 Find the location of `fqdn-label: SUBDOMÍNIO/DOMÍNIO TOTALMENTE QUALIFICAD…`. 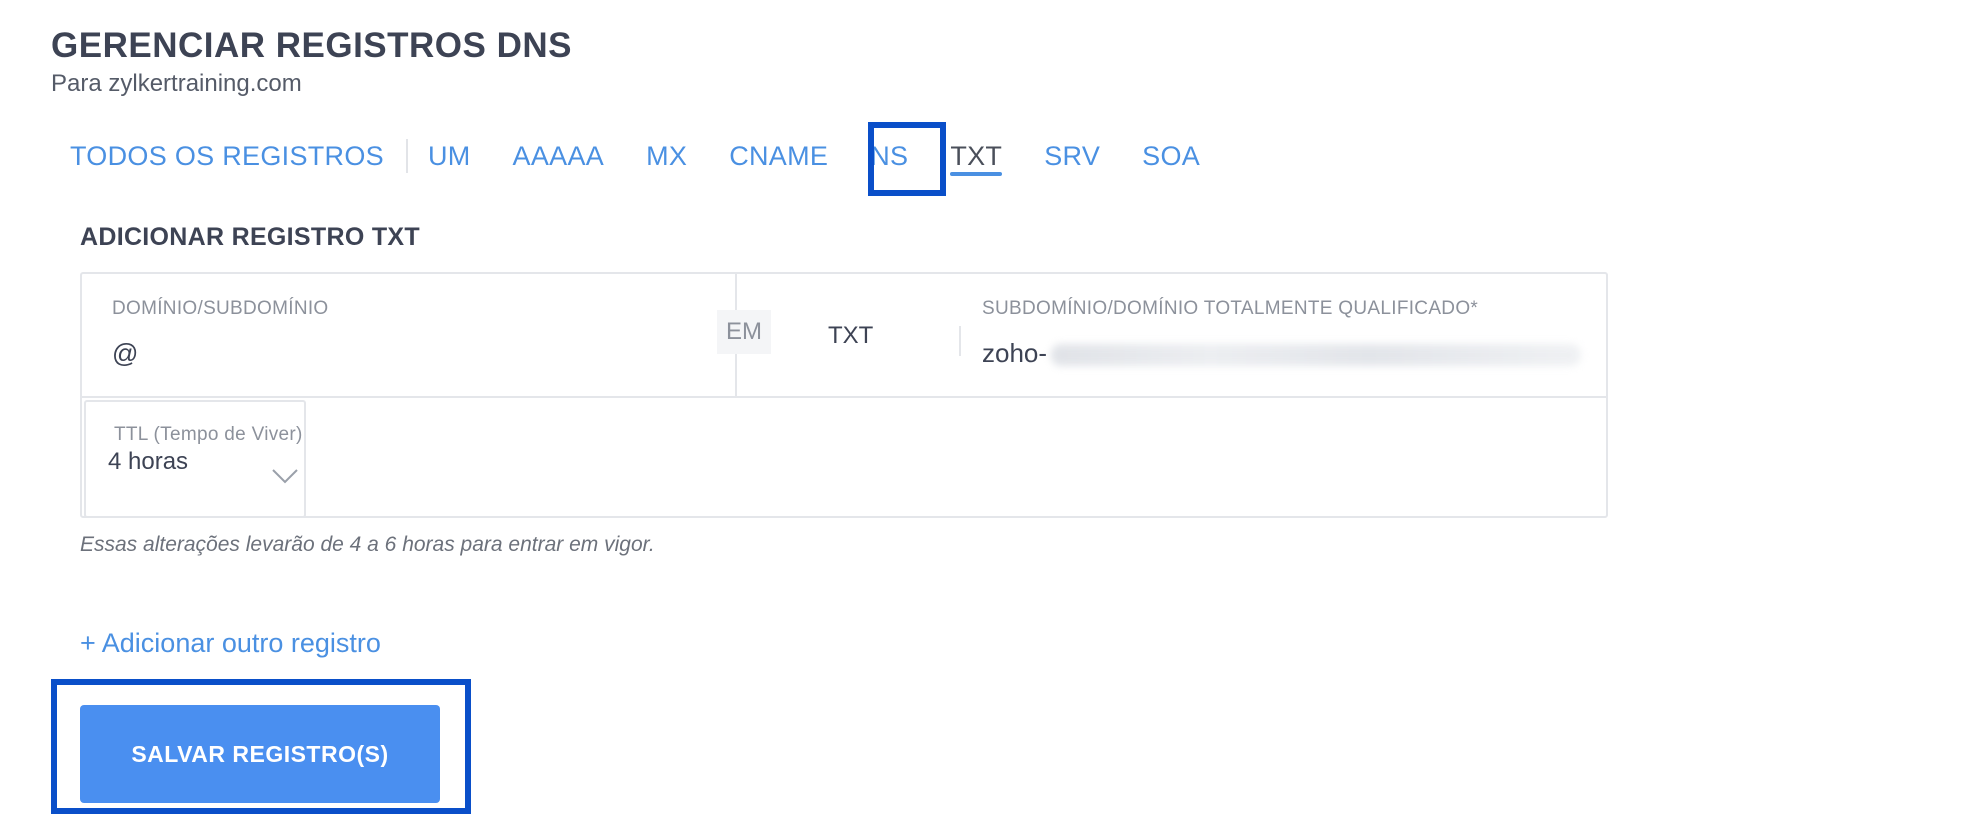

fqdn-label: SUBDOMÍNIO/DOMÍNIO TOTALMENTE QUALIFICAD… is located at coordinates (1230, 308).